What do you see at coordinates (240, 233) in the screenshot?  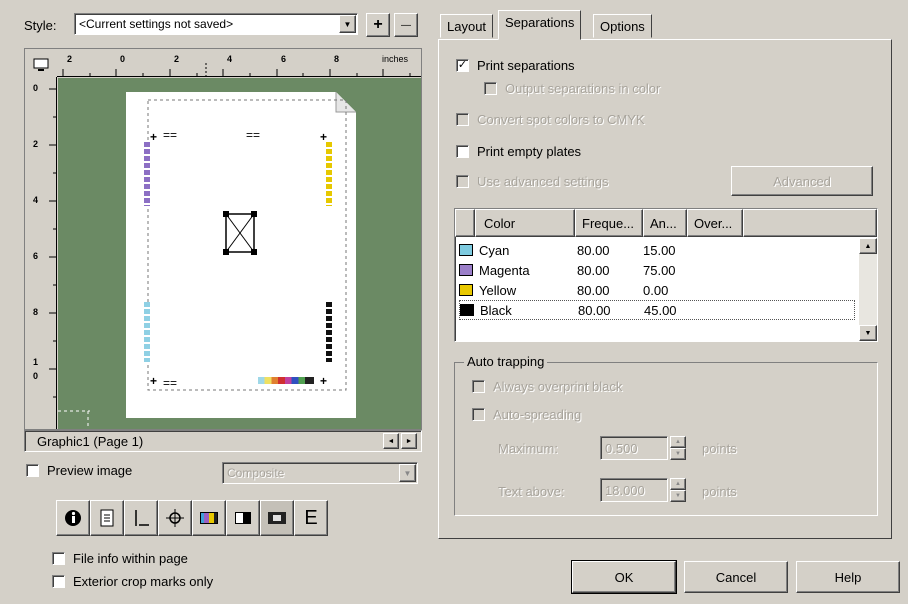 I see `graphic-placeholder` at bounding box center [240, 233].